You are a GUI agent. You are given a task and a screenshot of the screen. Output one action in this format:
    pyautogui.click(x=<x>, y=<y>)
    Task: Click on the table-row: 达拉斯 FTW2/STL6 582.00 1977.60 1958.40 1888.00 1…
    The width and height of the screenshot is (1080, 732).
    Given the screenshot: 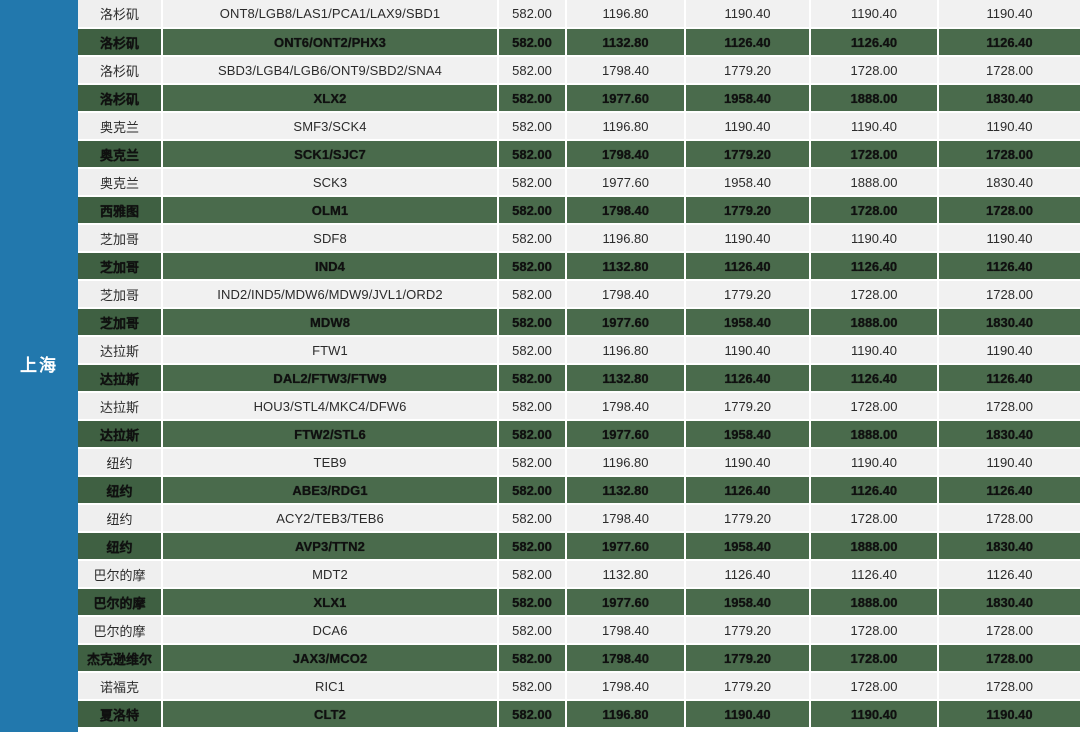 What is the action you would take?
    pyautogui.click(x=579, y=434)
    